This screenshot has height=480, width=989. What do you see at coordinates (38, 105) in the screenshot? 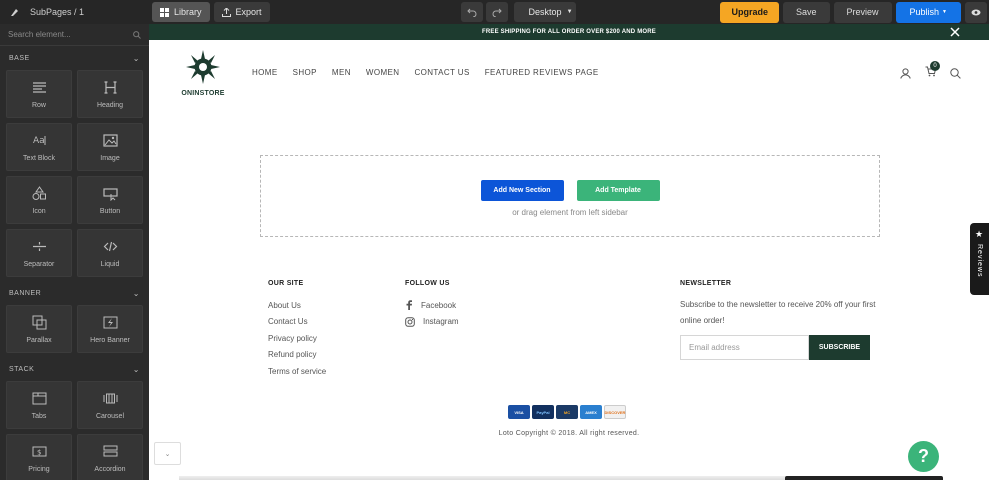
I see `element-label: Row` at bounding box center [38, 105].